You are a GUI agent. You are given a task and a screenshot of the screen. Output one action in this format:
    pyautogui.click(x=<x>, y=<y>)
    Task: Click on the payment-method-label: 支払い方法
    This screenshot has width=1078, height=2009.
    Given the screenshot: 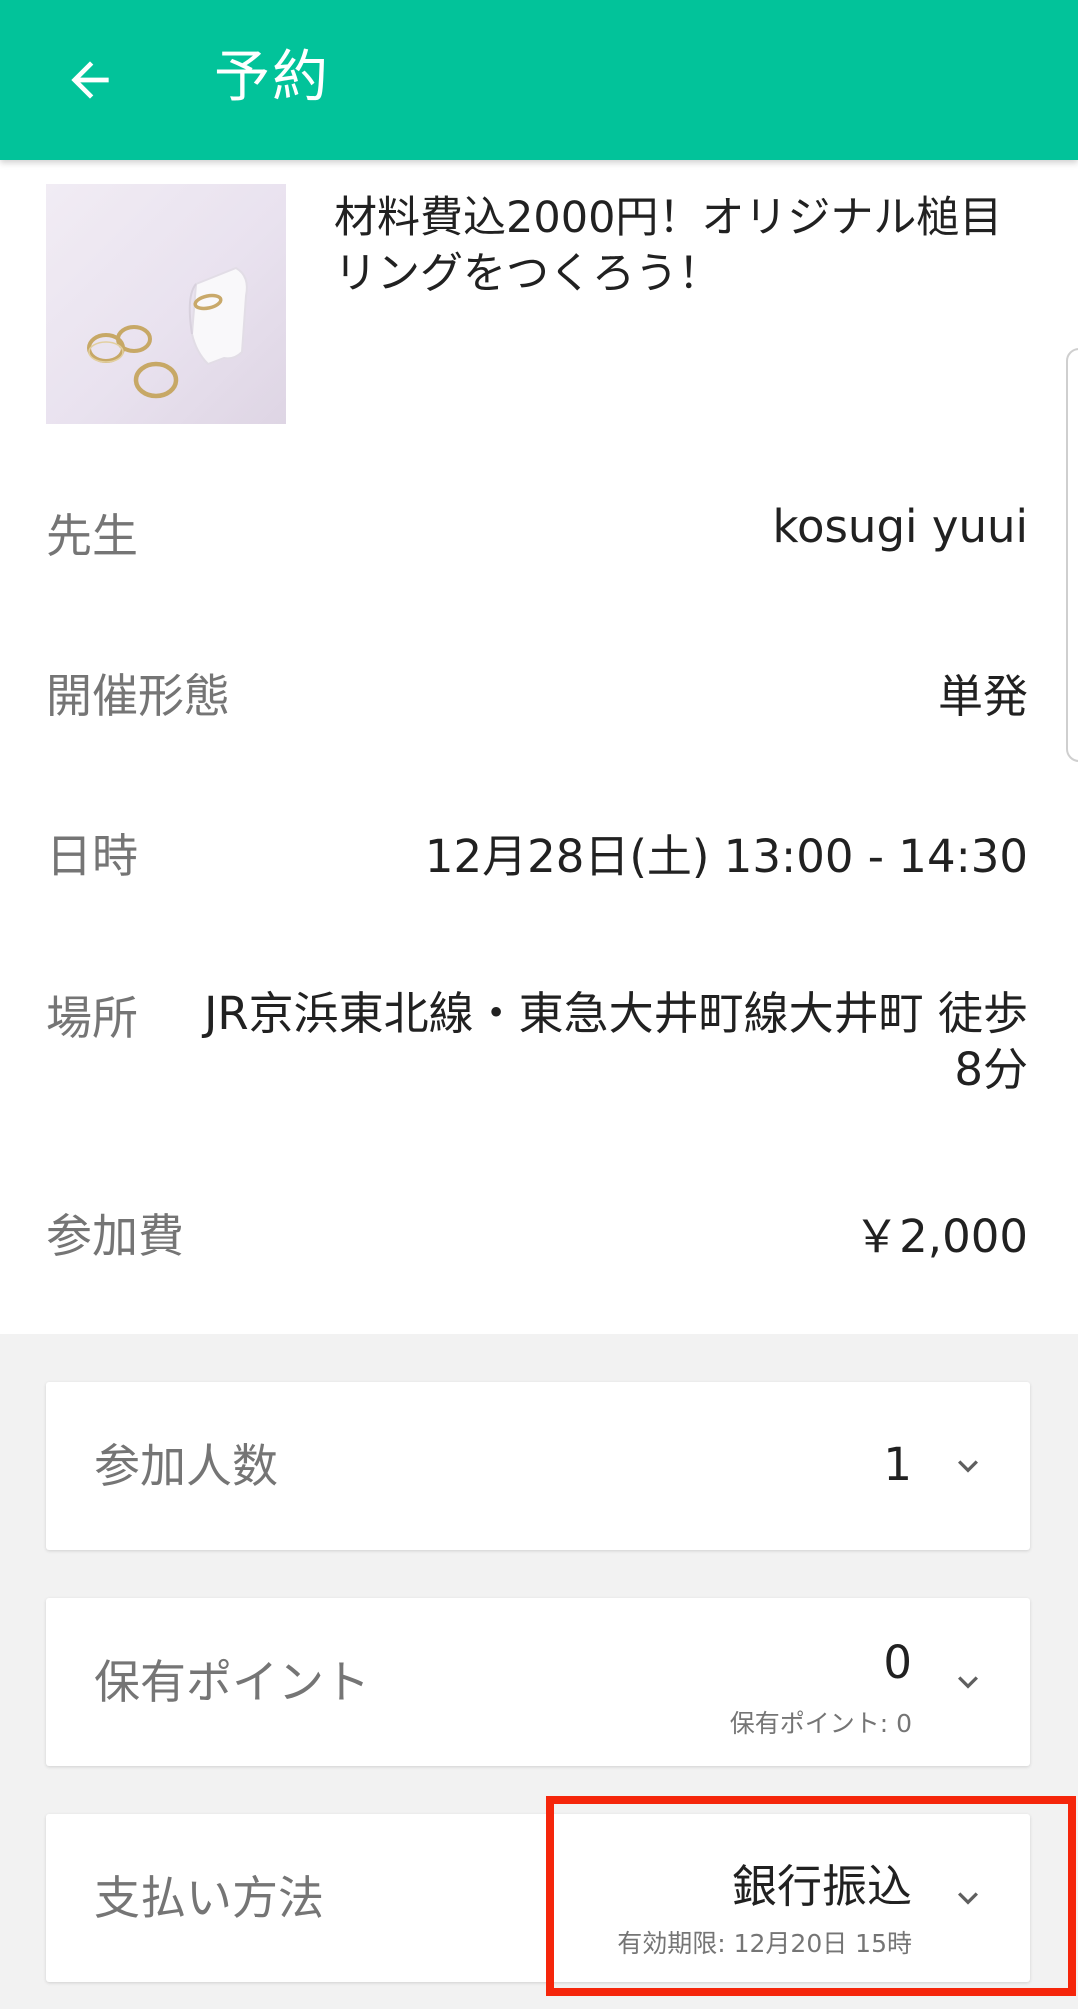 What is the action you would take?
    pyautogui.click(x=209, y=1898)
    